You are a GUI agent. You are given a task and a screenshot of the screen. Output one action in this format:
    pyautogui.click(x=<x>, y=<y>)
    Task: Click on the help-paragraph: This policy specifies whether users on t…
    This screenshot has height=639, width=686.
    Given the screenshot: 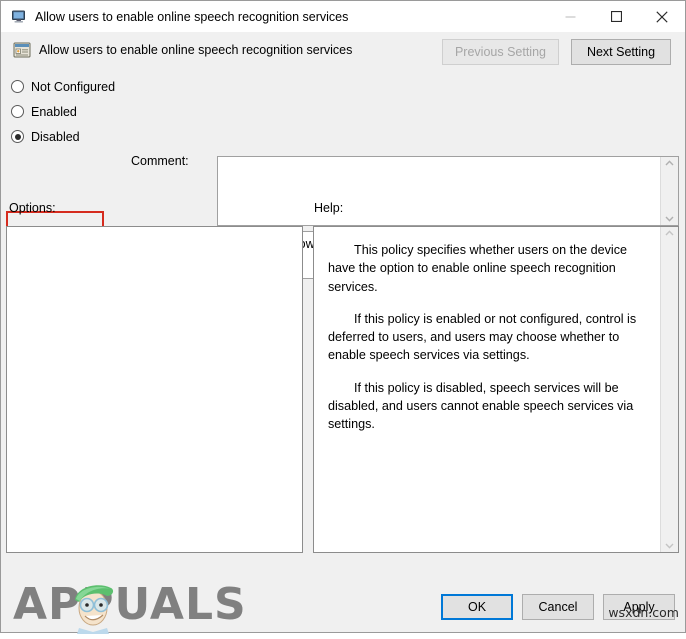 What is the action you would take?
    pyautogui.click(x=477, y=268)
    